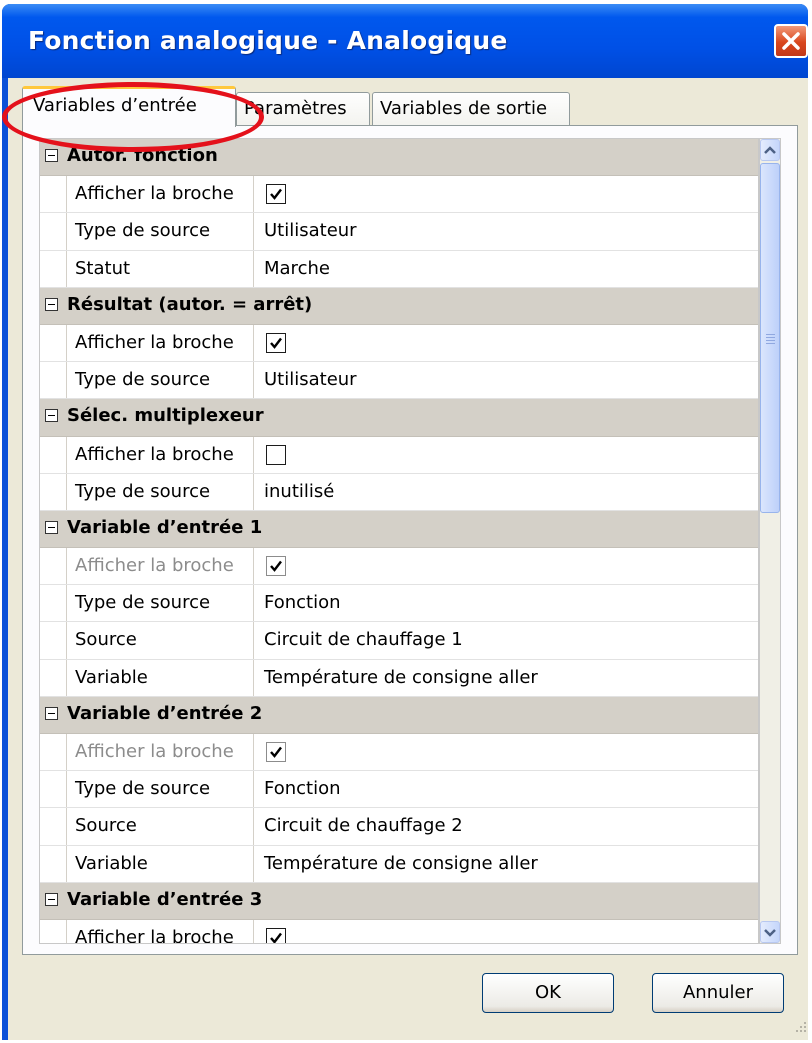 The width and height of the screenshot is (812, 1043). I want to click on ok-button: OK, so click(548, 993).